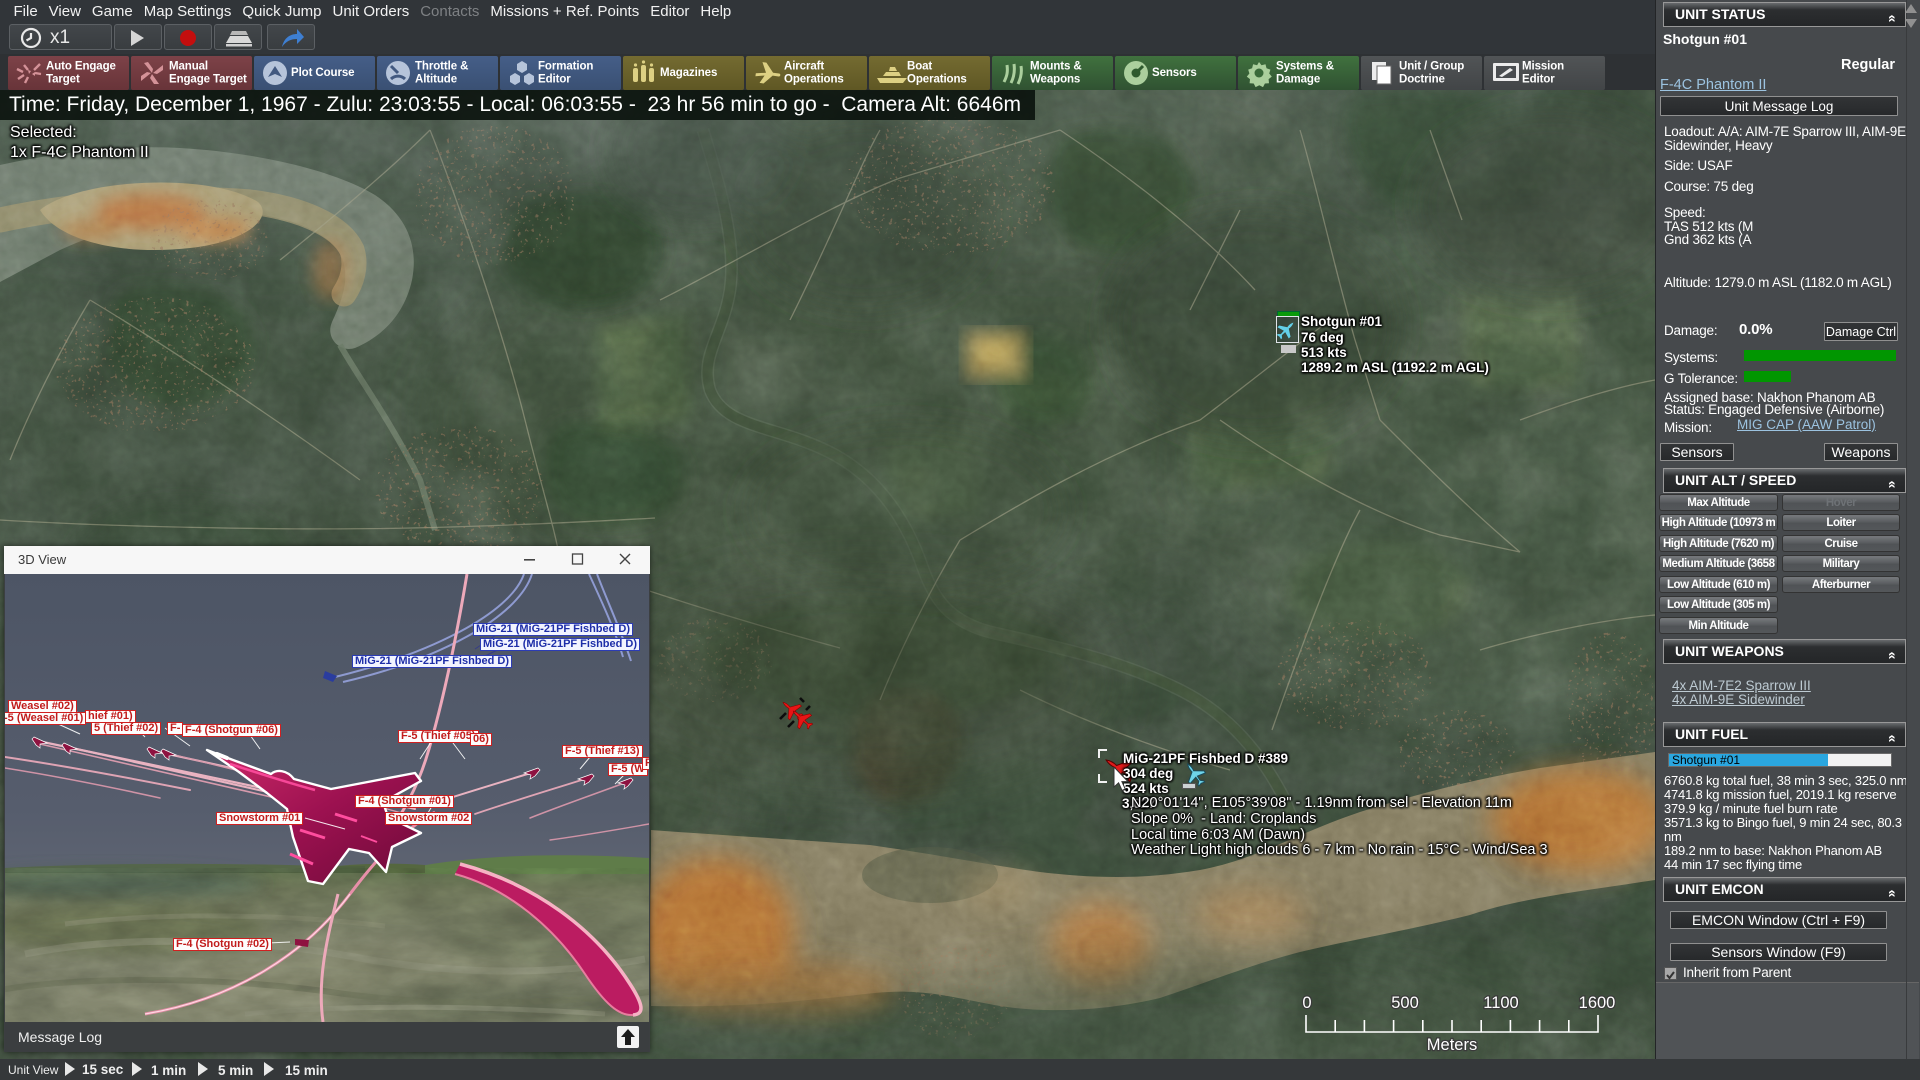 This screenshot has height=1080, width=1920. I want to click on svg-text: 1600, so click(1597, 1003).